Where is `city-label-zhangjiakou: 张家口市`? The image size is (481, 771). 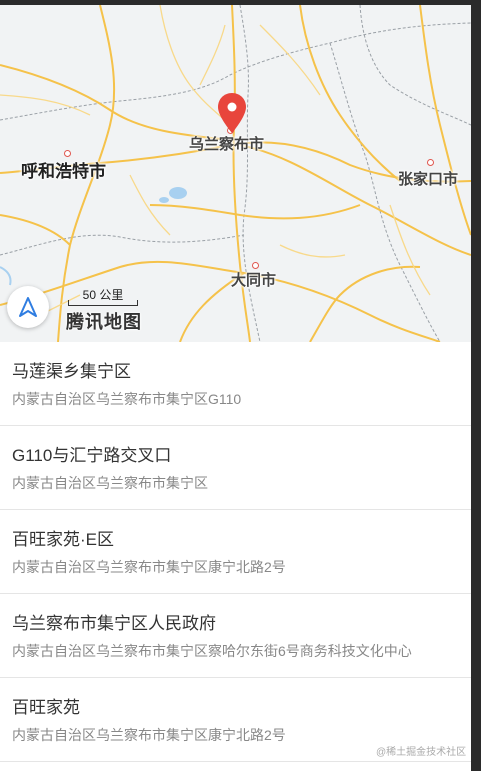 city-label-zhangjiakou: 张家口市 is located at coordinates (428, 179).